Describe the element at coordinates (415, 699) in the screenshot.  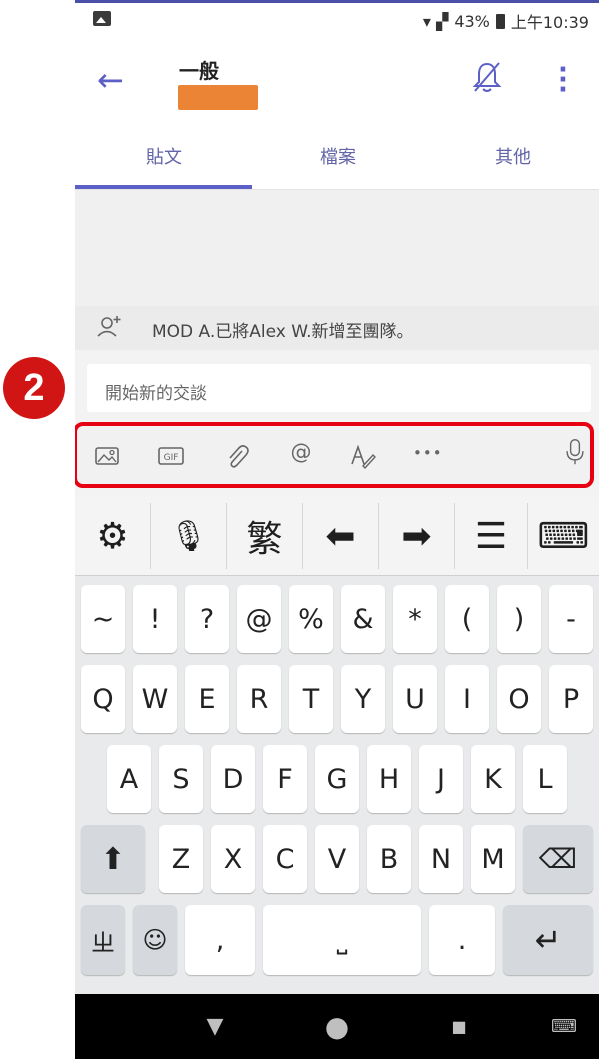
I see `key-u: U` at that location.